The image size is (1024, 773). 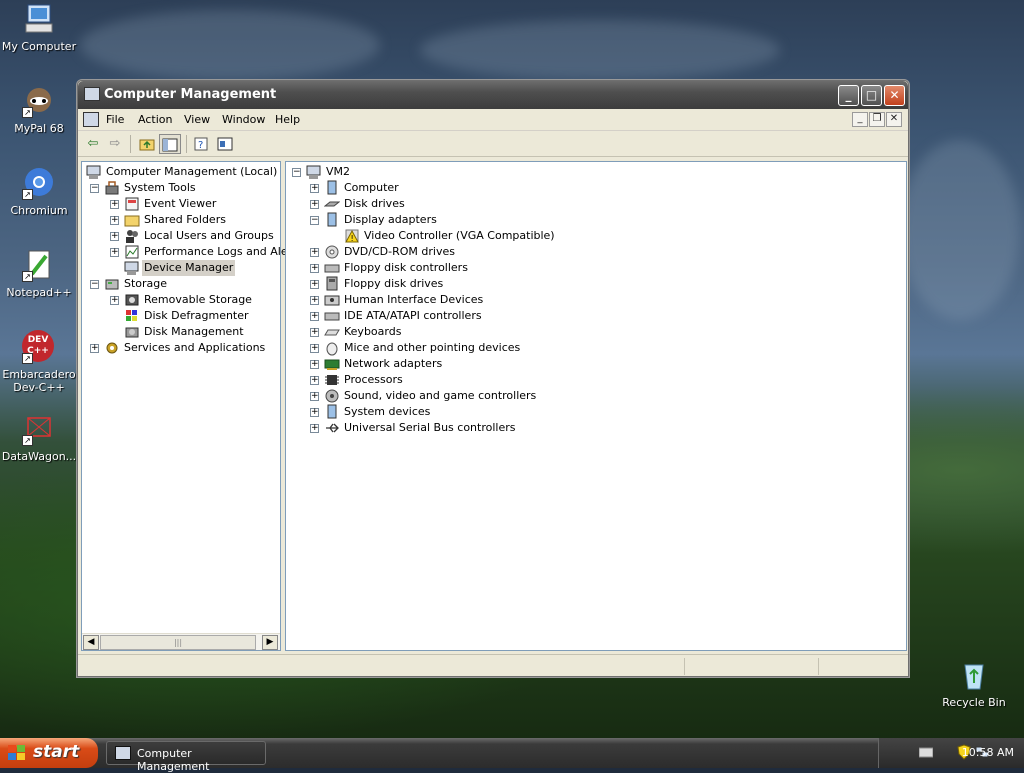 I want to click on scroll-right-button: ▶, so click(x=270, y=642).